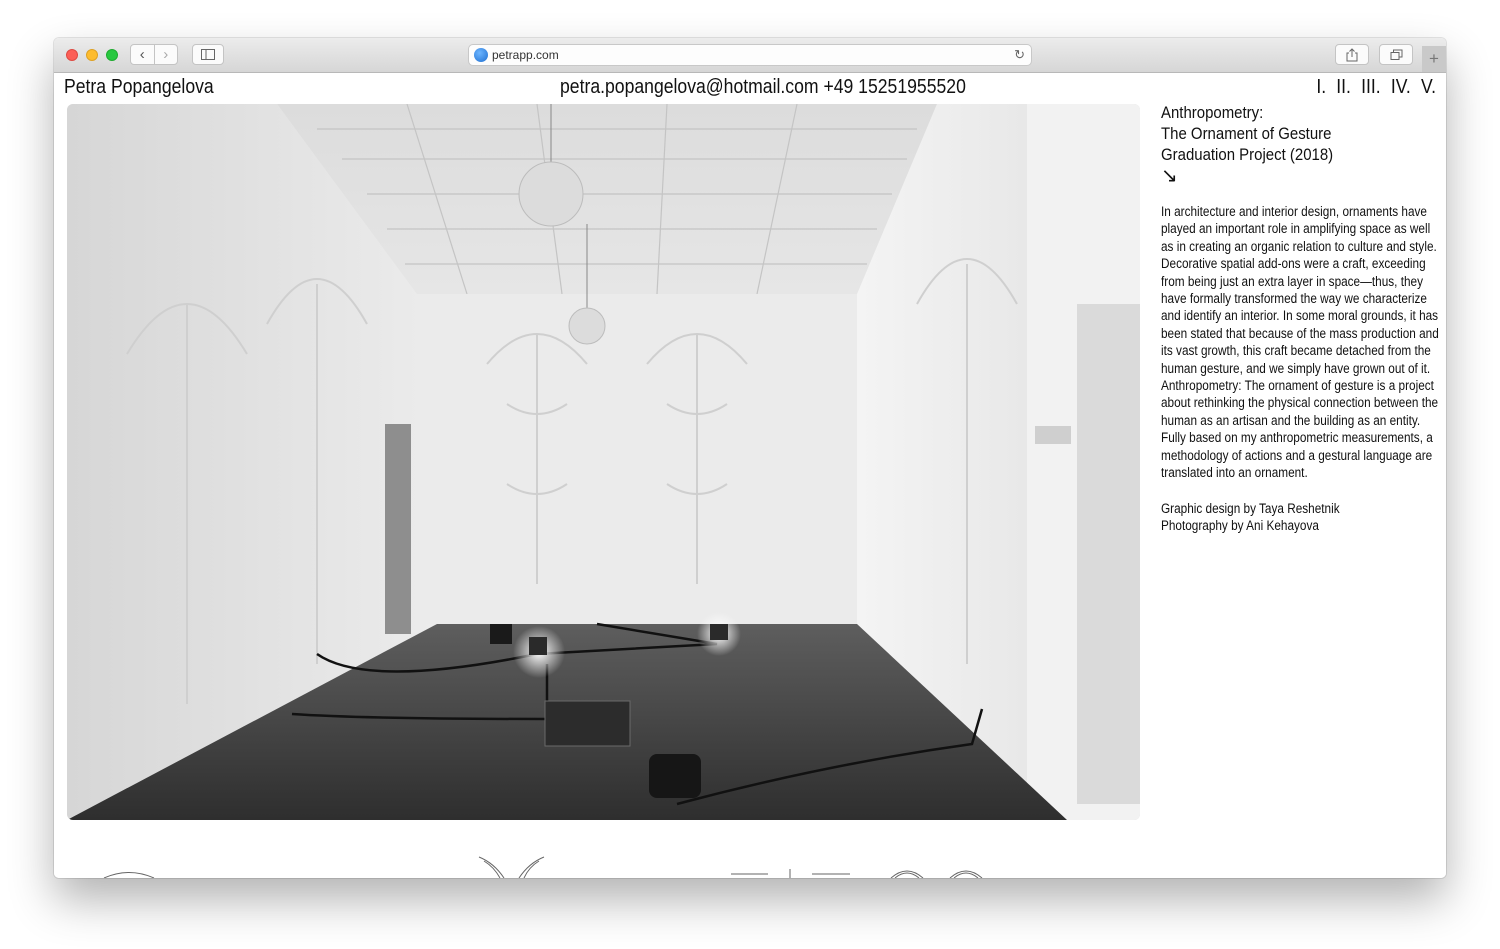 This screenshot has height=949, width=1500. What do you see at coordinates (1212, 112) in the screenshot?
I see `project-title-line-1: Anthropometry:` at bounding box center [1212, 112].